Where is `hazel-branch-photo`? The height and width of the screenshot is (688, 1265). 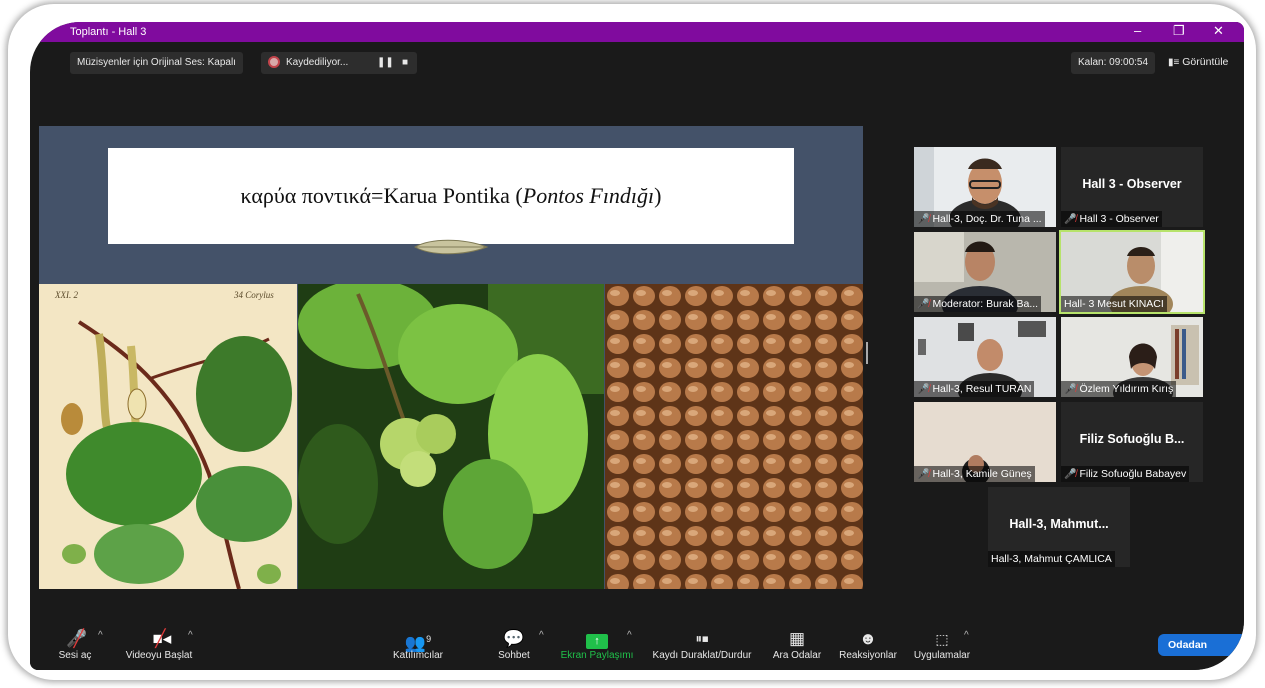
hazel-branch-photo is located at coordinates (451, 436).